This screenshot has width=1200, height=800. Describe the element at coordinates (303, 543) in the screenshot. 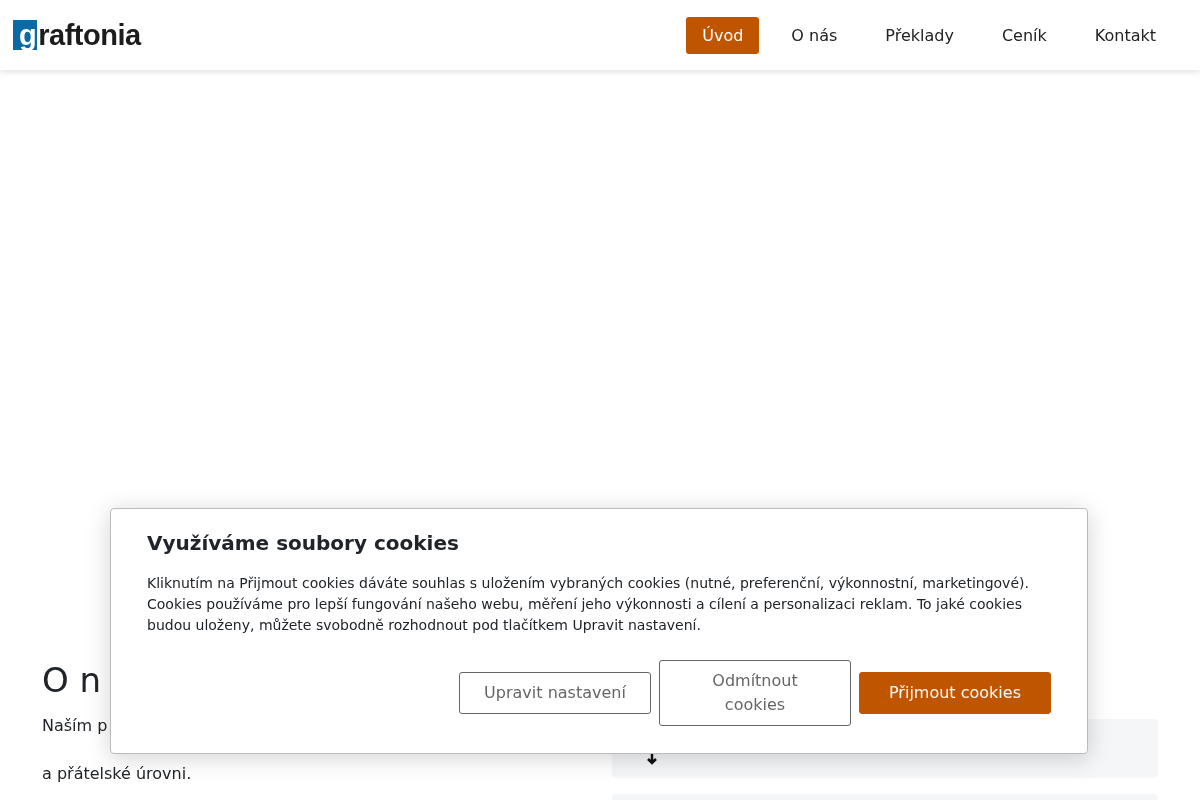

I see `cookie-title: Využíváme soubory cookies` at that location.